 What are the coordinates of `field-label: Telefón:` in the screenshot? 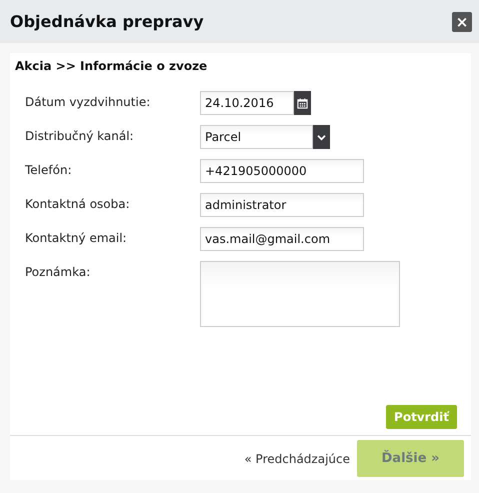 It's located at (49, 170).